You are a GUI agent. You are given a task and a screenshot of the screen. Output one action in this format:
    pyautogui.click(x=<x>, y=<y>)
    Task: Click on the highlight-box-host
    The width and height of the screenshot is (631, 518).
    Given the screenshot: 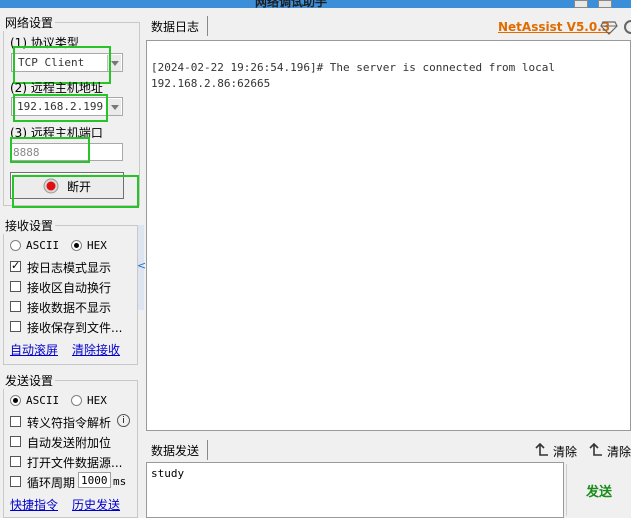 What is the action you would take?
    pyautogui.click(x=60, y=108)
    